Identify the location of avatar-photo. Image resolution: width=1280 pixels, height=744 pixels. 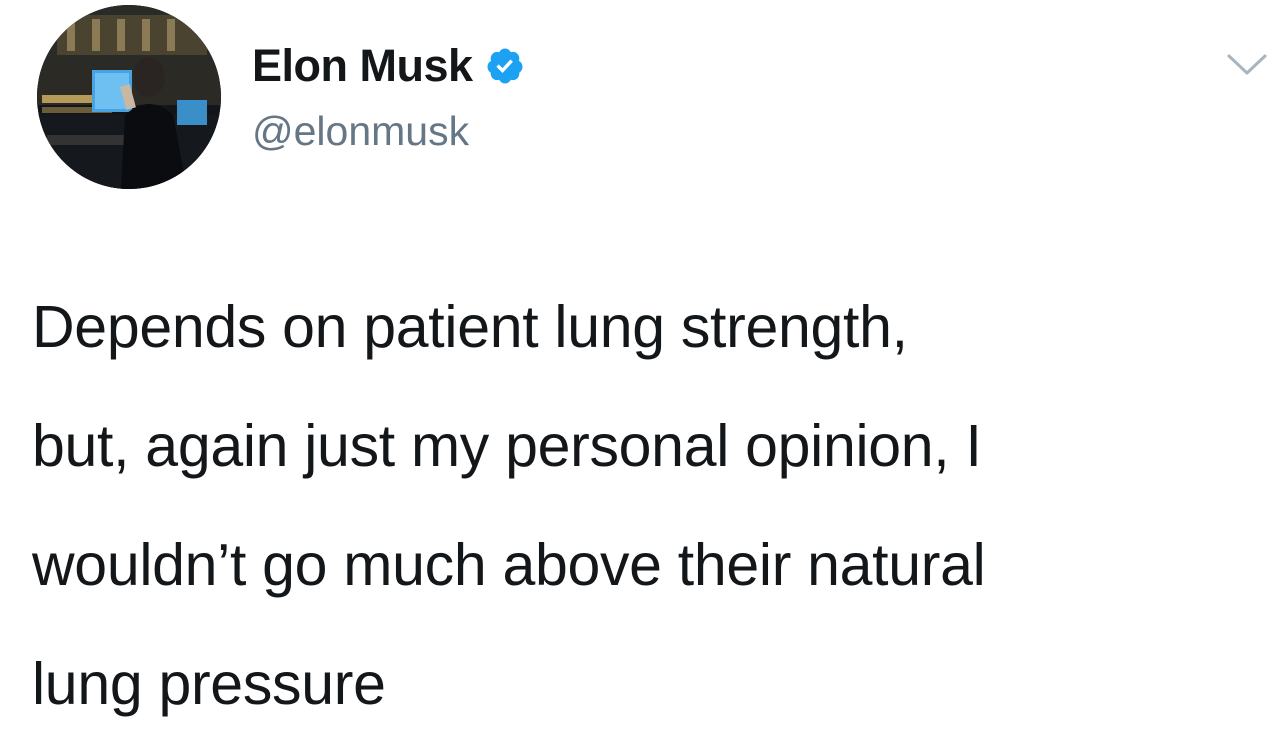
(129, 97).